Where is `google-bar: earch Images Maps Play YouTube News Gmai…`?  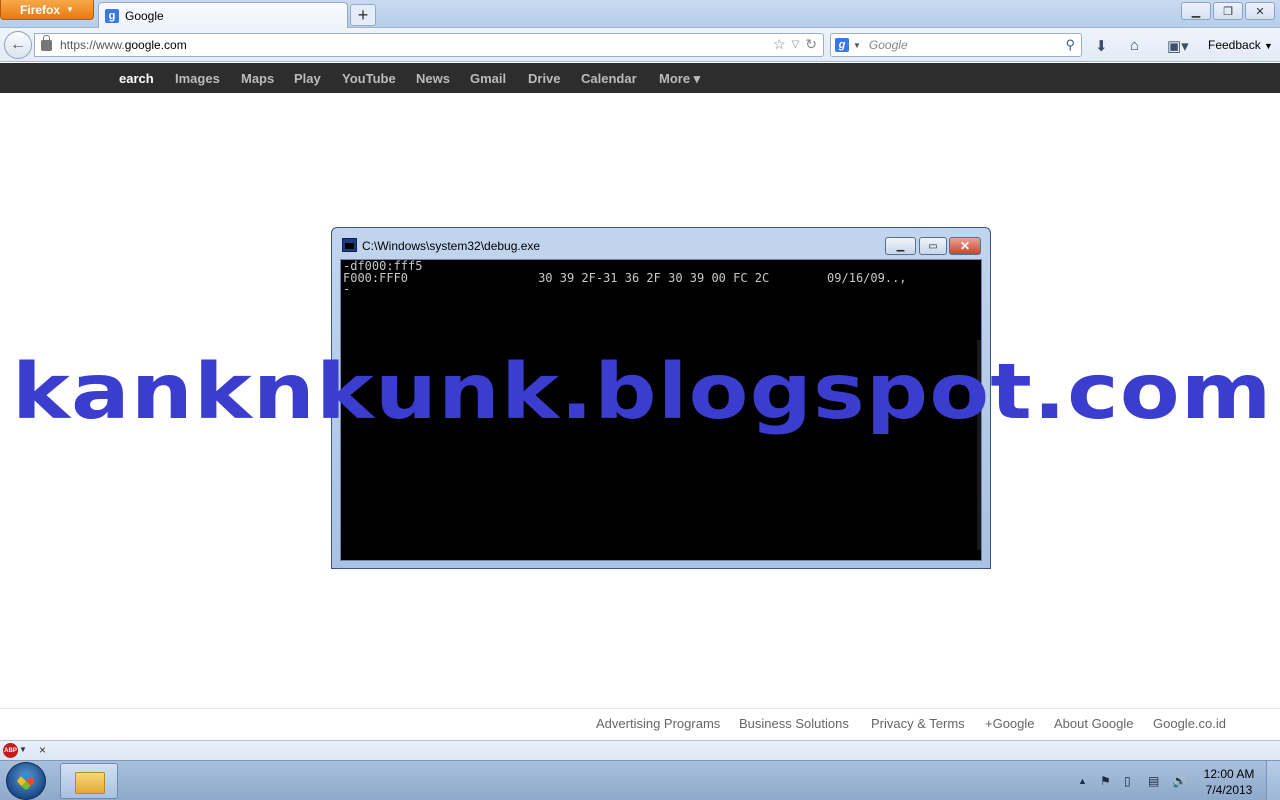 google-bar: earch Images Maps Play YouTube News Gmai… is located at coordinates (640, 78).